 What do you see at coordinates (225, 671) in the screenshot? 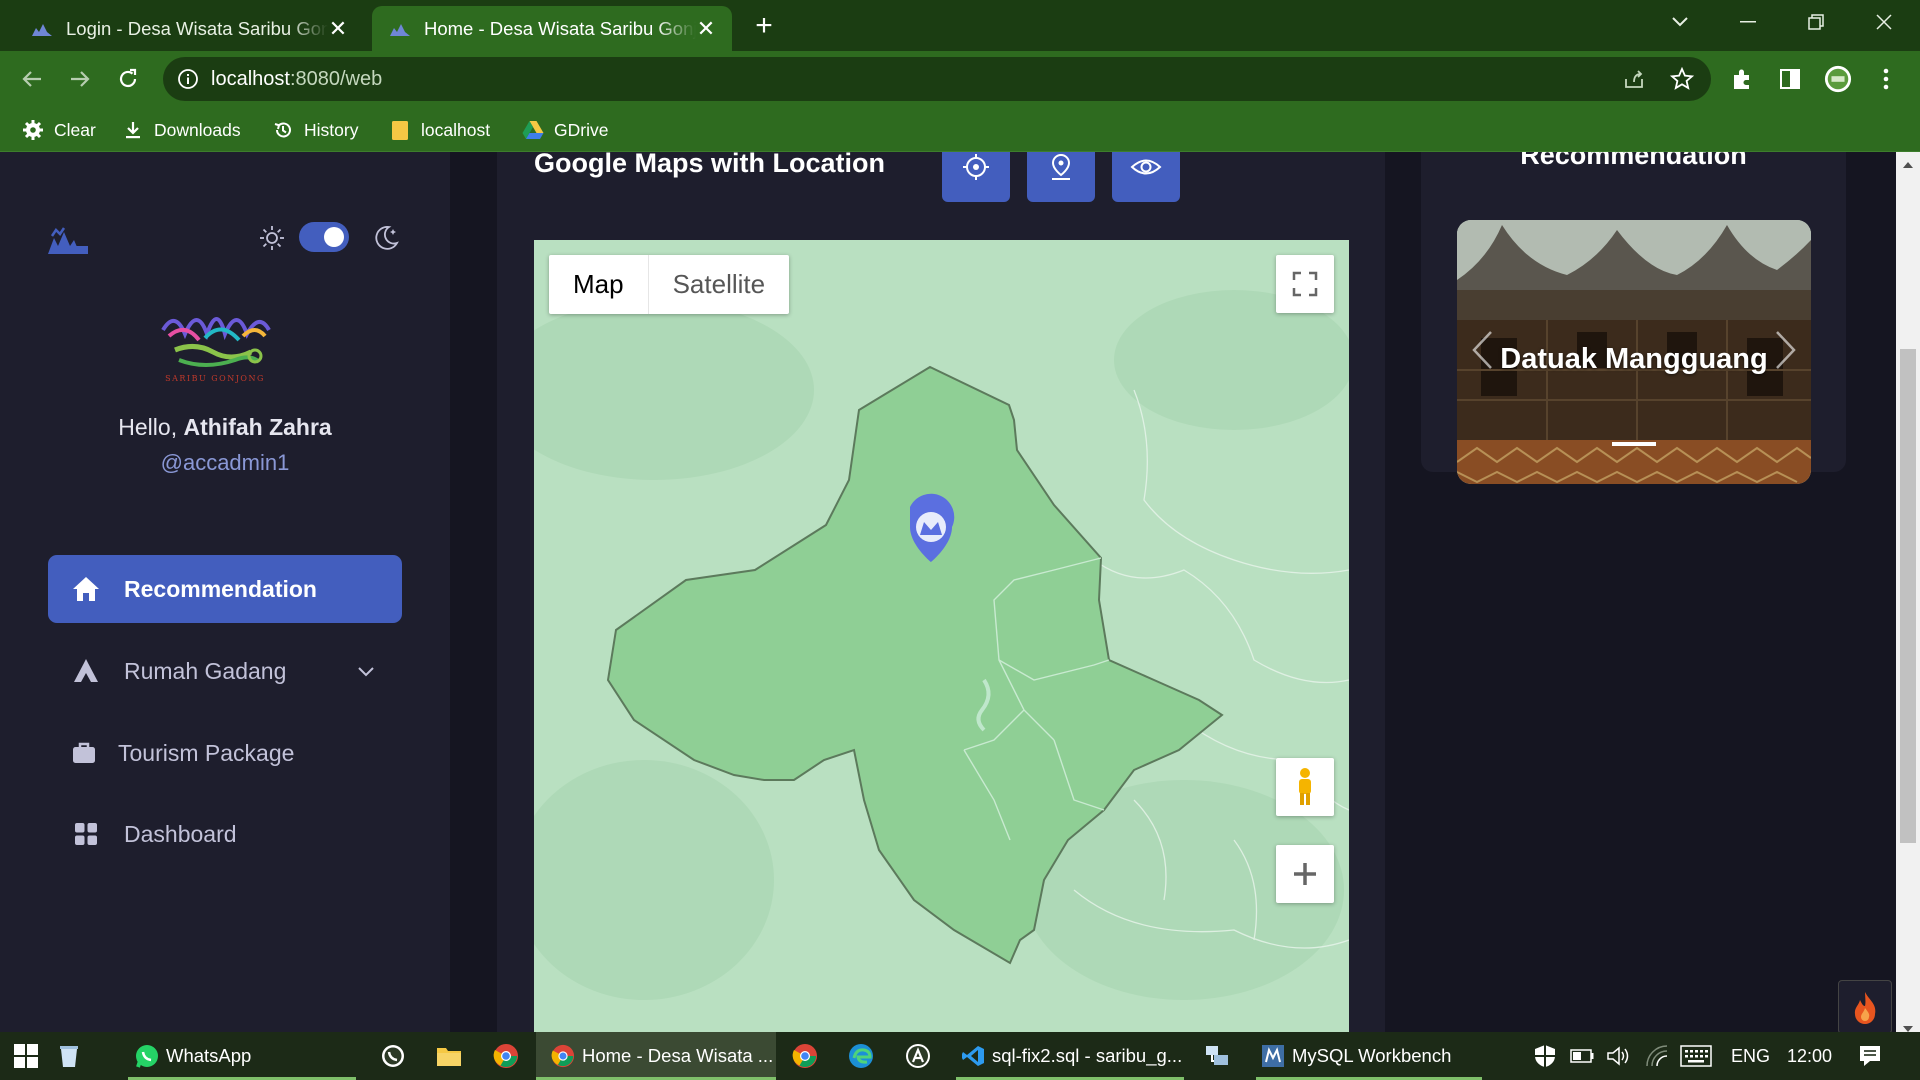
I see `sidebar-item-rumah-gadang: Rumah Gadang` at bounding box center [225, 671].